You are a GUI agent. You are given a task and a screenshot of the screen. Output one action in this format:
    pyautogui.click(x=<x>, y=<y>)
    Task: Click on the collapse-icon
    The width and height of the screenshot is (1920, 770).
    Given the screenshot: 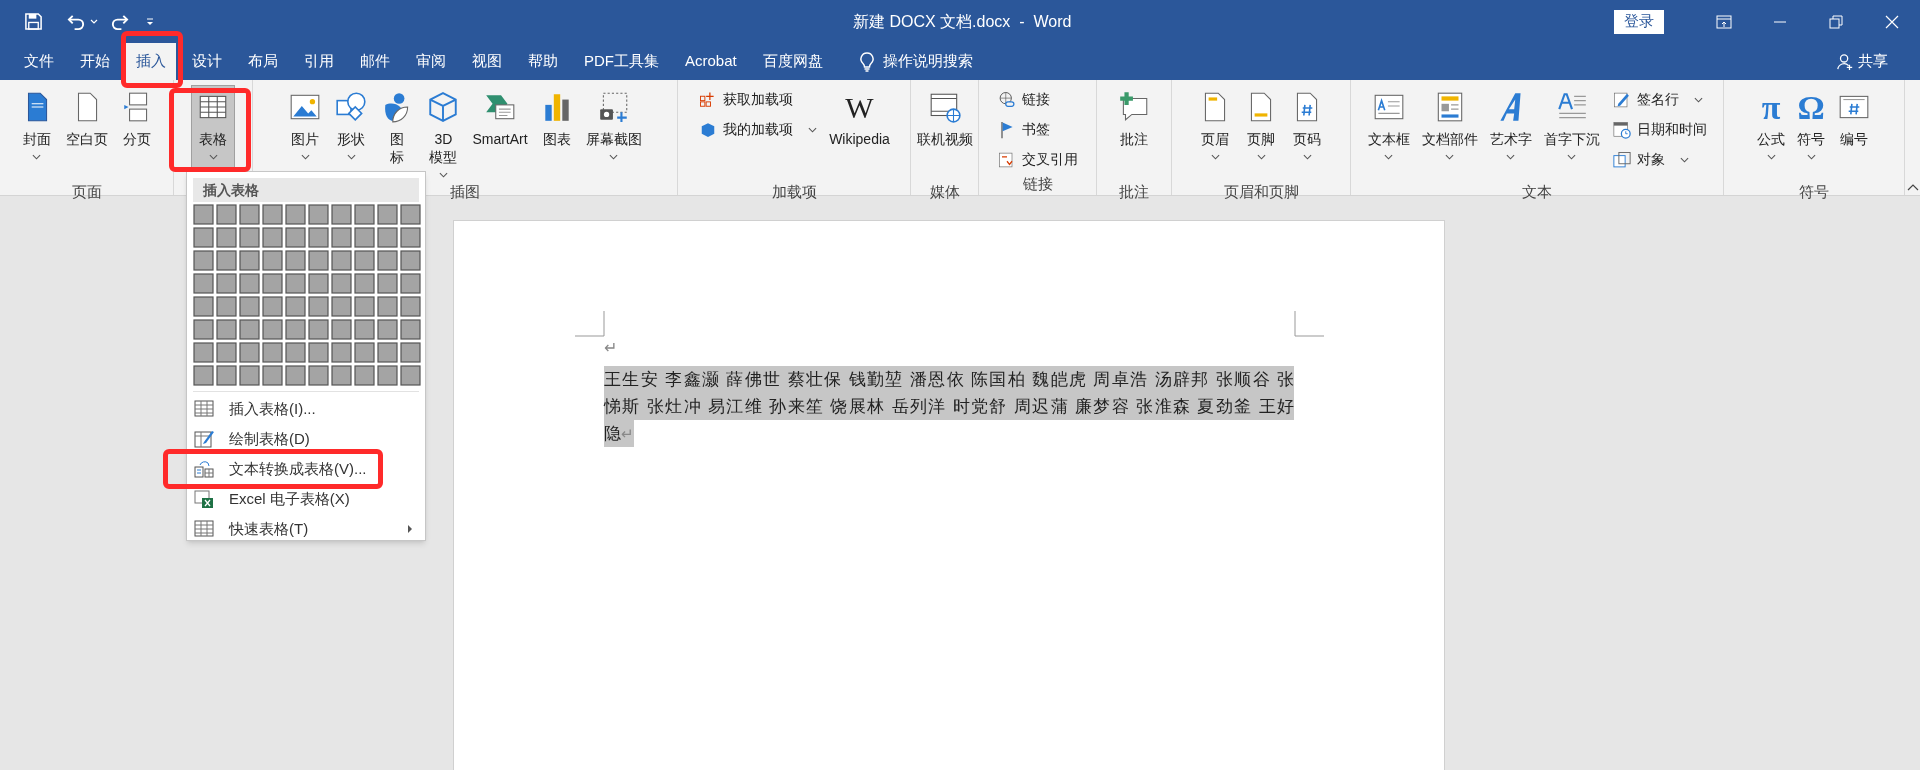 What is the action you would take?
    pyautogui.click(x=1912, y=187)
    